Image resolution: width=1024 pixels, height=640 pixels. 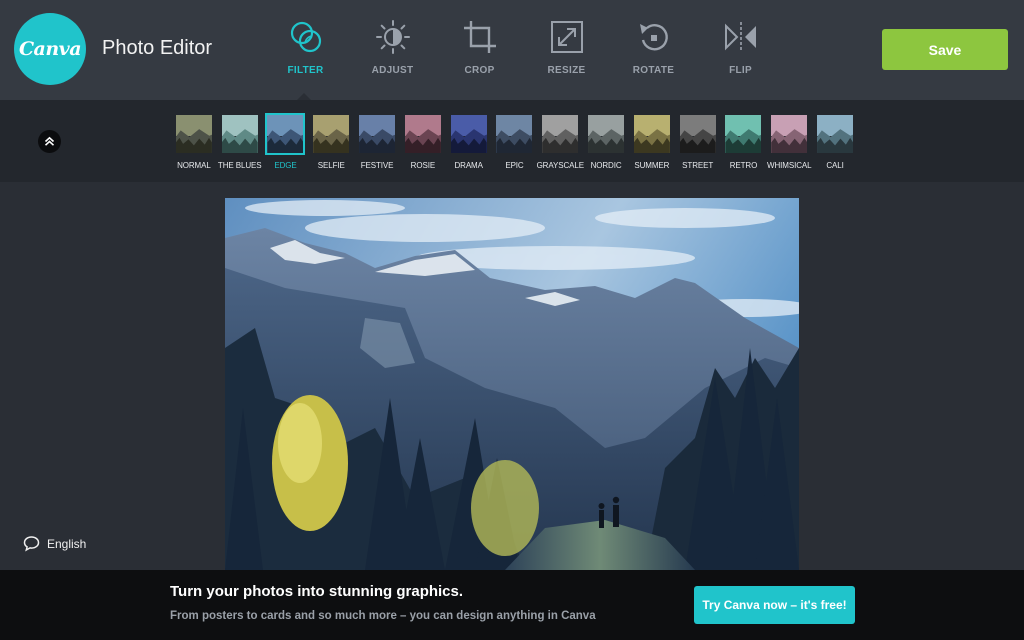 What do you see at coordinates (157, 48) in the screenshot?
I see `page-title: Photo Editor` at bounding box center [157, 48].